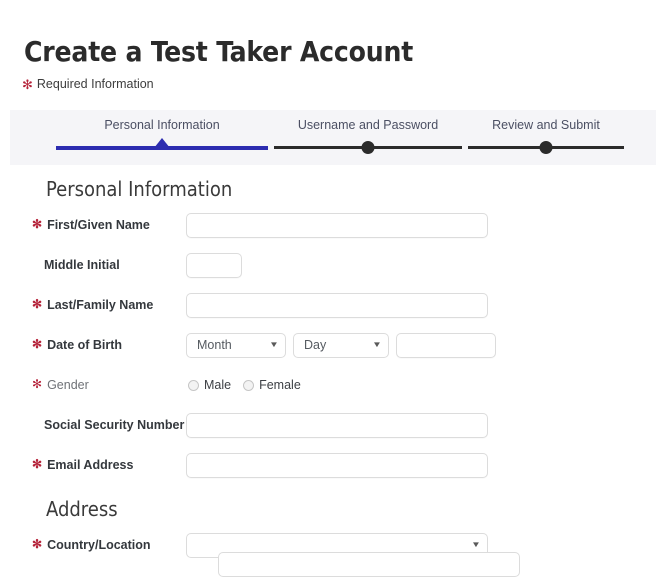 This screenshot has width=668, height=577. What do you see at coordinates (315, 345) in the screenshot?
I see `birth-day-value: Day` at bounding box center [315, 345].